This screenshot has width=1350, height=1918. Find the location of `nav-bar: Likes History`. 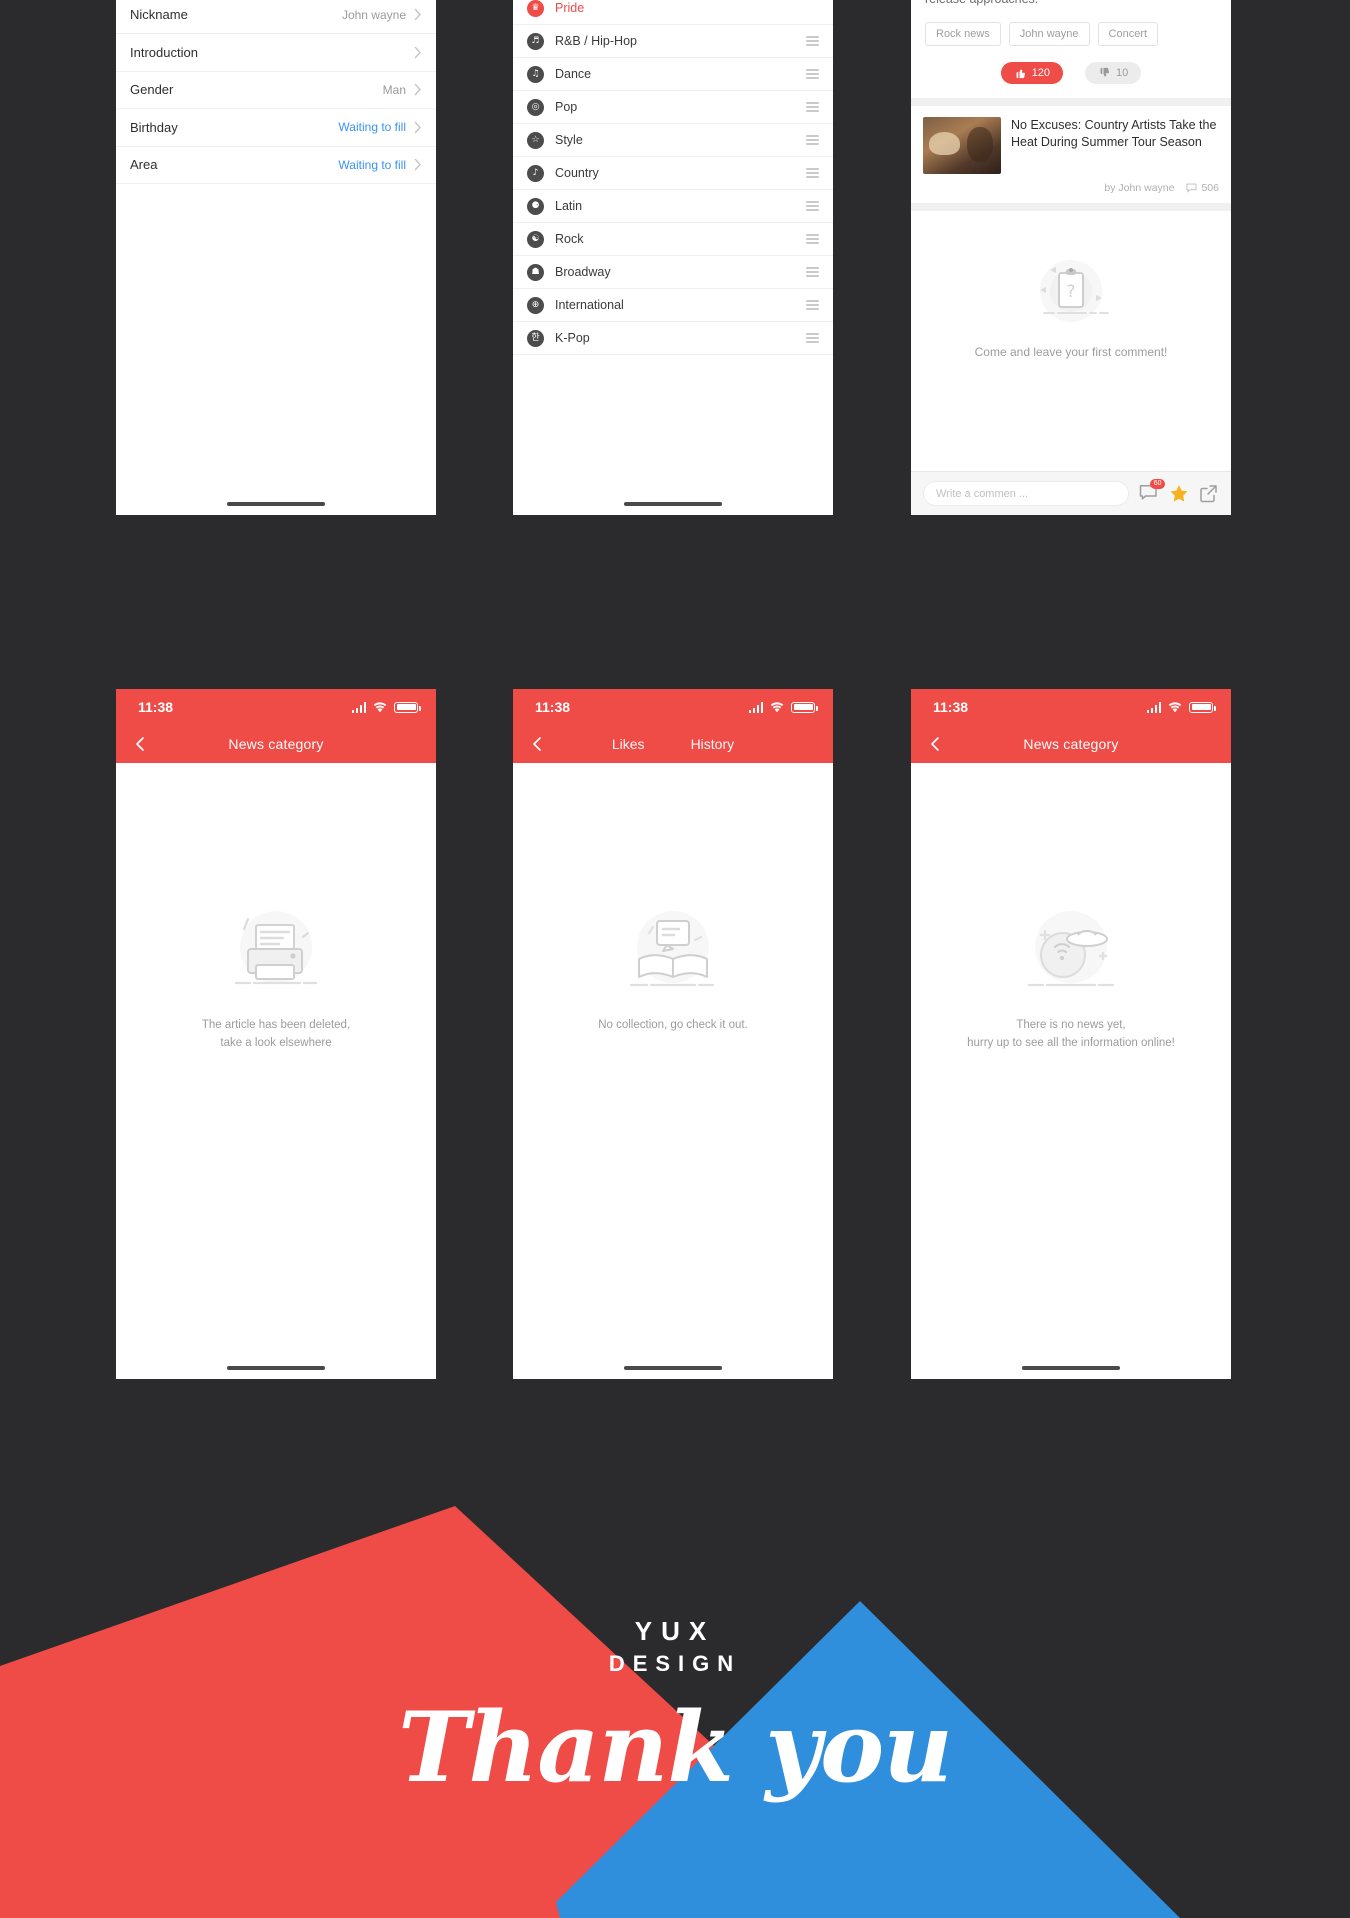

nav-bar: Likes History is located at coordinates (673, 744).